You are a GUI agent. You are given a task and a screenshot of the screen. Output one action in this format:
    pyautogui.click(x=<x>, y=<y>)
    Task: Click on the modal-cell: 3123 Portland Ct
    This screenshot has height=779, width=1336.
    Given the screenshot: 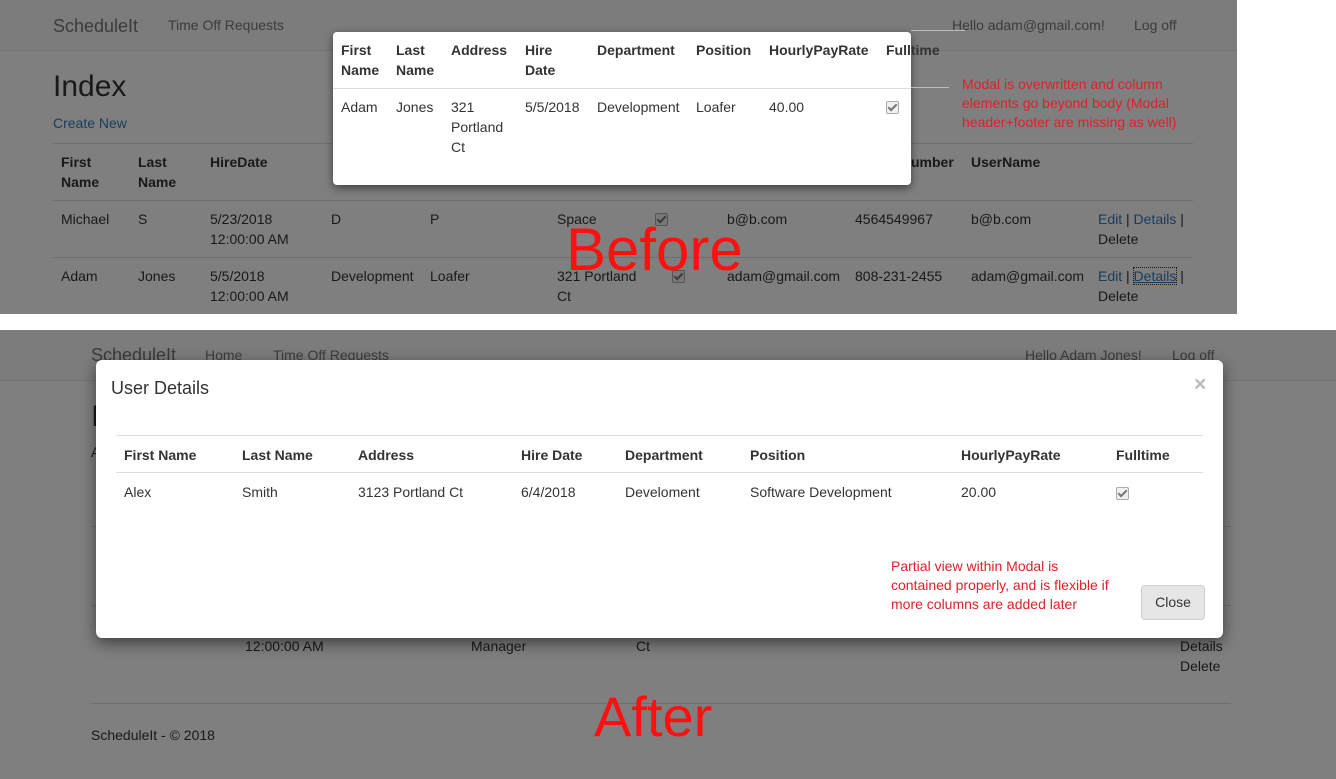 What is the action you would take?
    pyautogui.click(x=411, y=492)
    